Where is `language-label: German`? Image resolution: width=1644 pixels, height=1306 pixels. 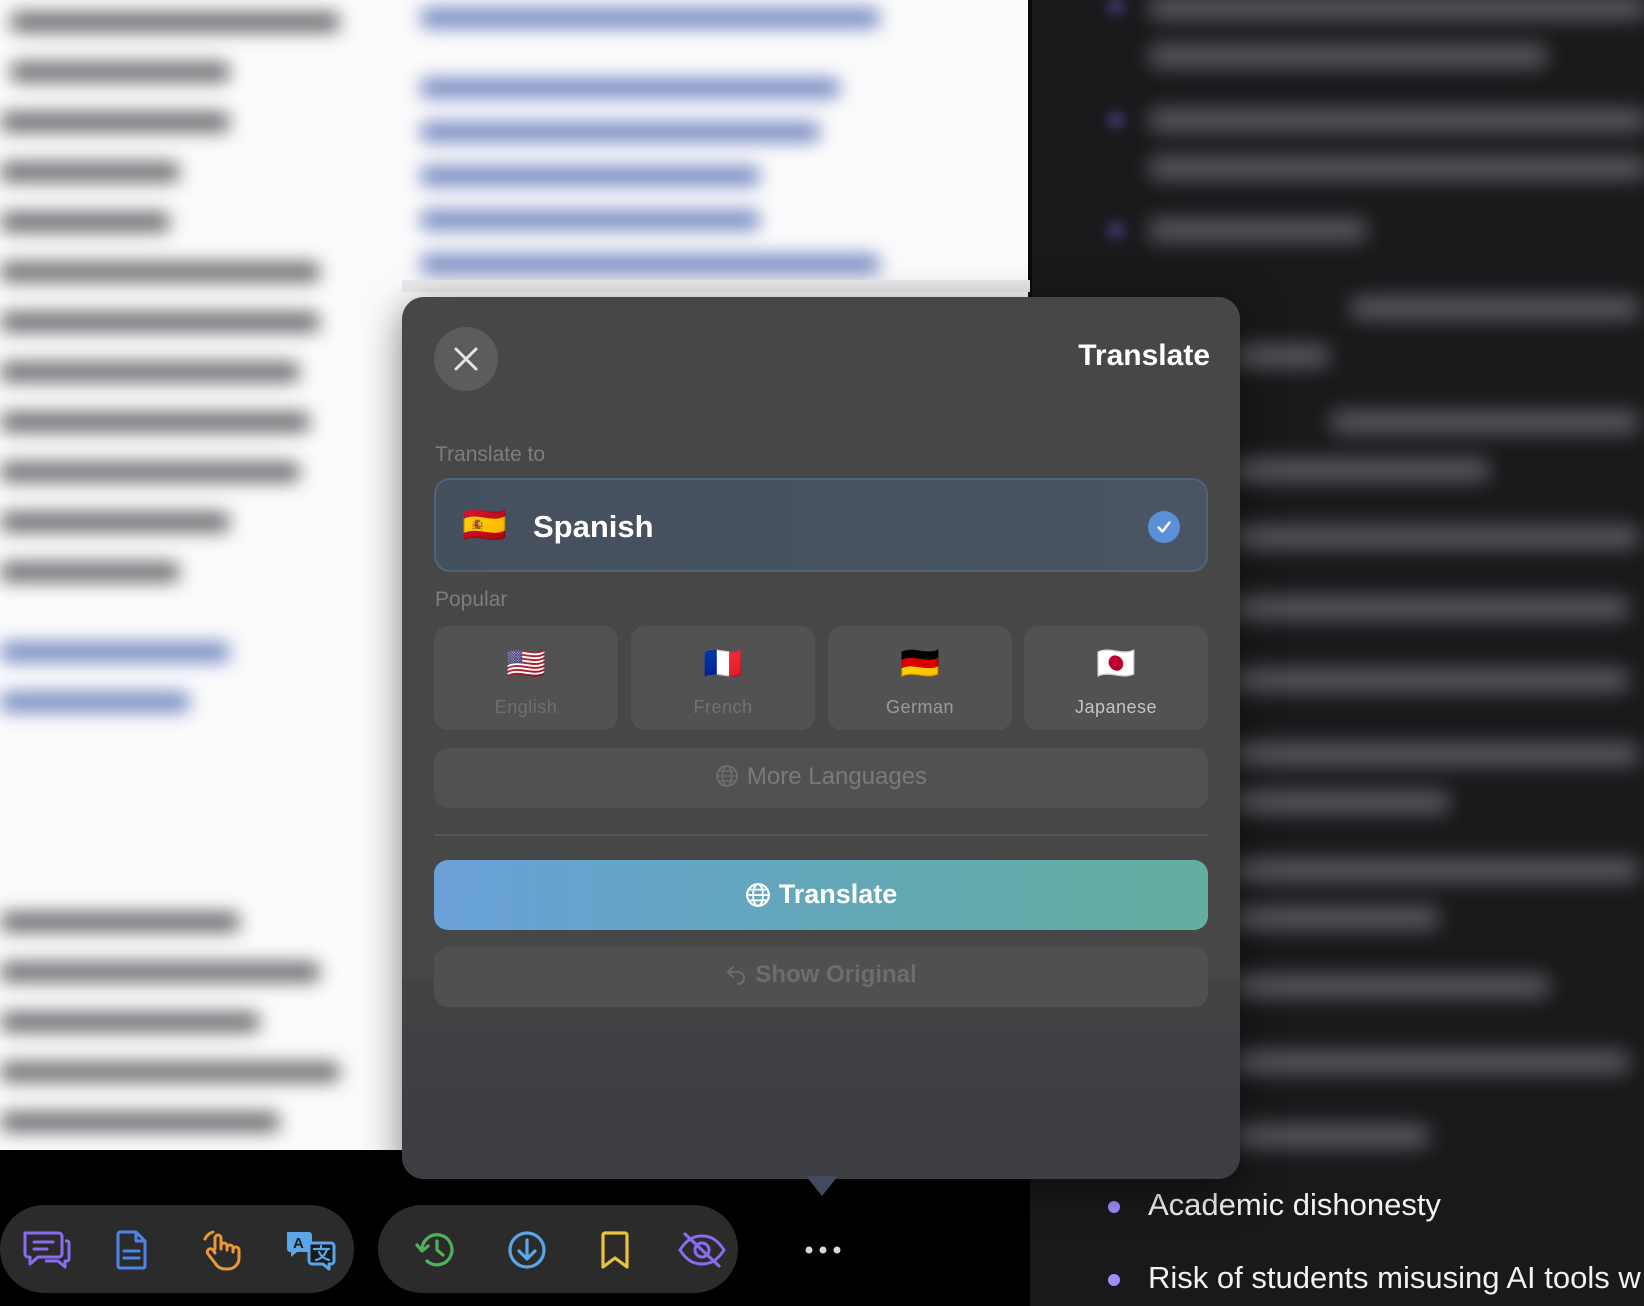 language-label: German is located at coordinates (920, 707).